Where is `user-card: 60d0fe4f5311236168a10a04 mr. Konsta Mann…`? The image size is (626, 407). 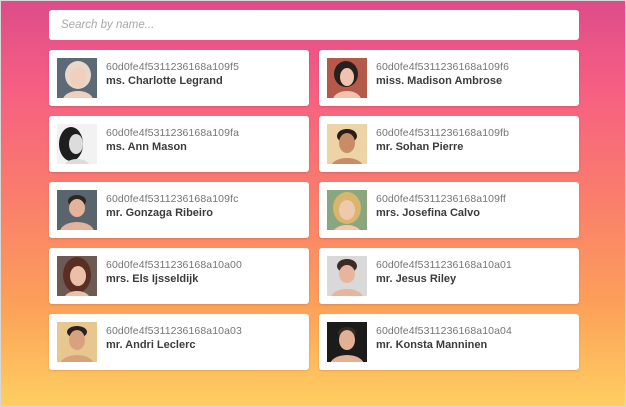
user-card: 60d0fe4f5311236168a10a04 mr. Konsta Mann… is located at coordinates (449, 342).